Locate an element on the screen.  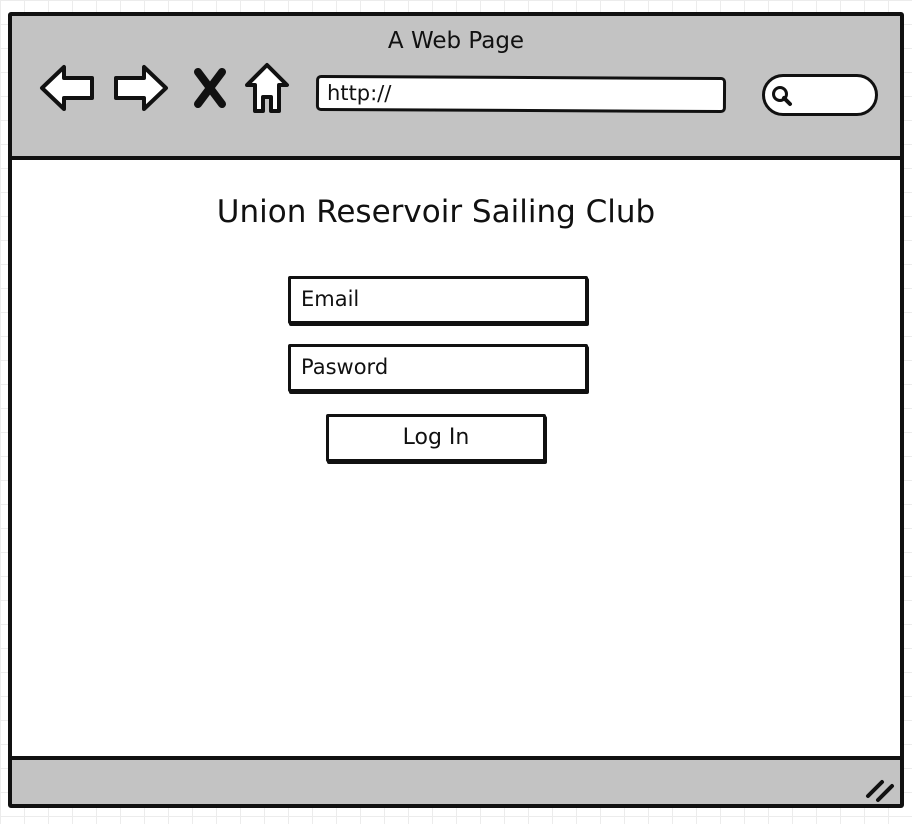
email-input is located at coordinates (436, 299).